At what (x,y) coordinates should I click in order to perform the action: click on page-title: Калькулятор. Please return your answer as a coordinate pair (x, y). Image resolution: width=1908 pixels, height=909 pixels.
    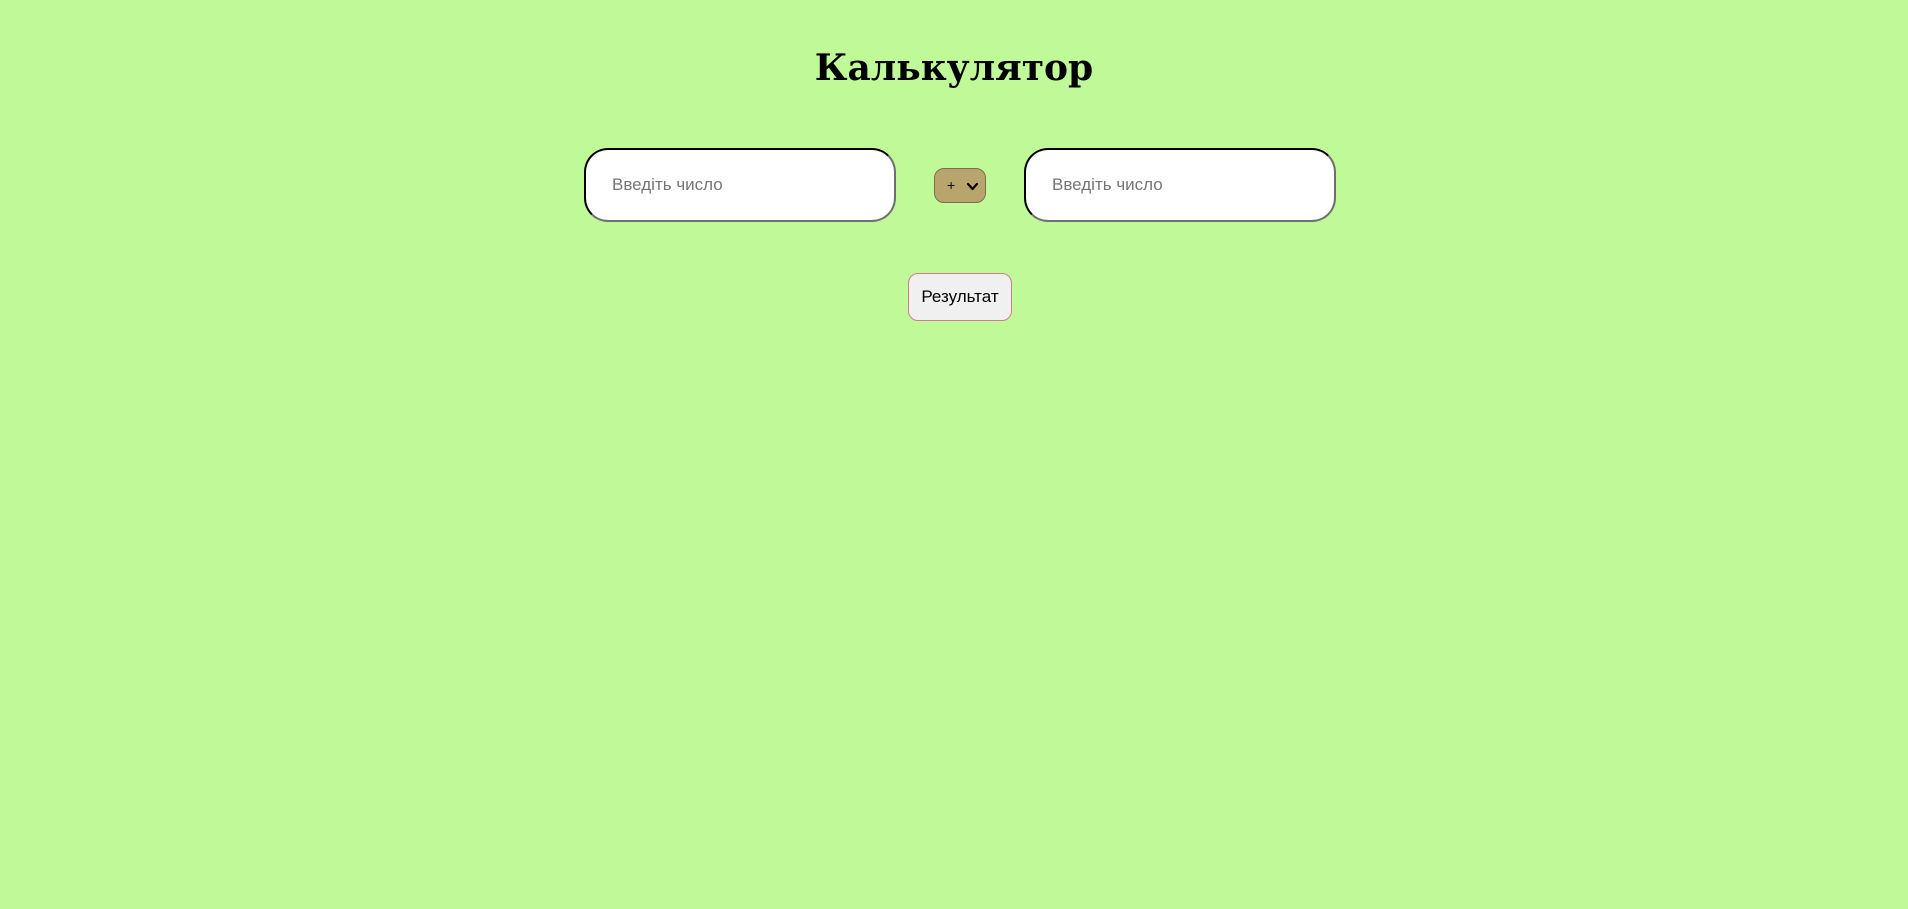
    Looking at the image, I should click on (954, 68).